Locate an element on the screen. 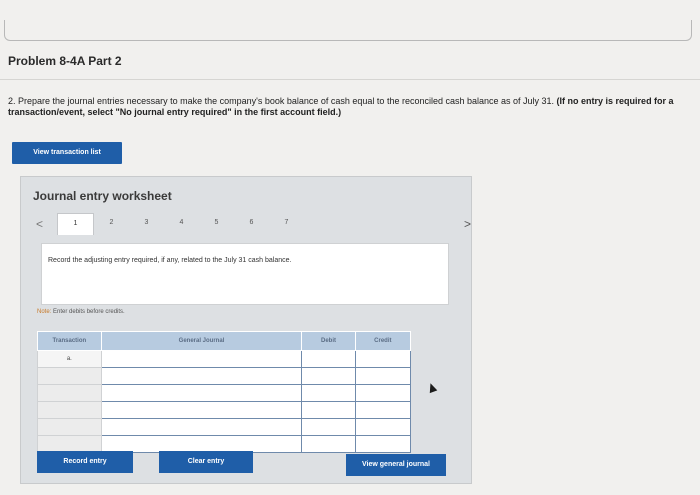  problem-title: Problem 8-4A Part 2 is located at coordinates (65, 61).